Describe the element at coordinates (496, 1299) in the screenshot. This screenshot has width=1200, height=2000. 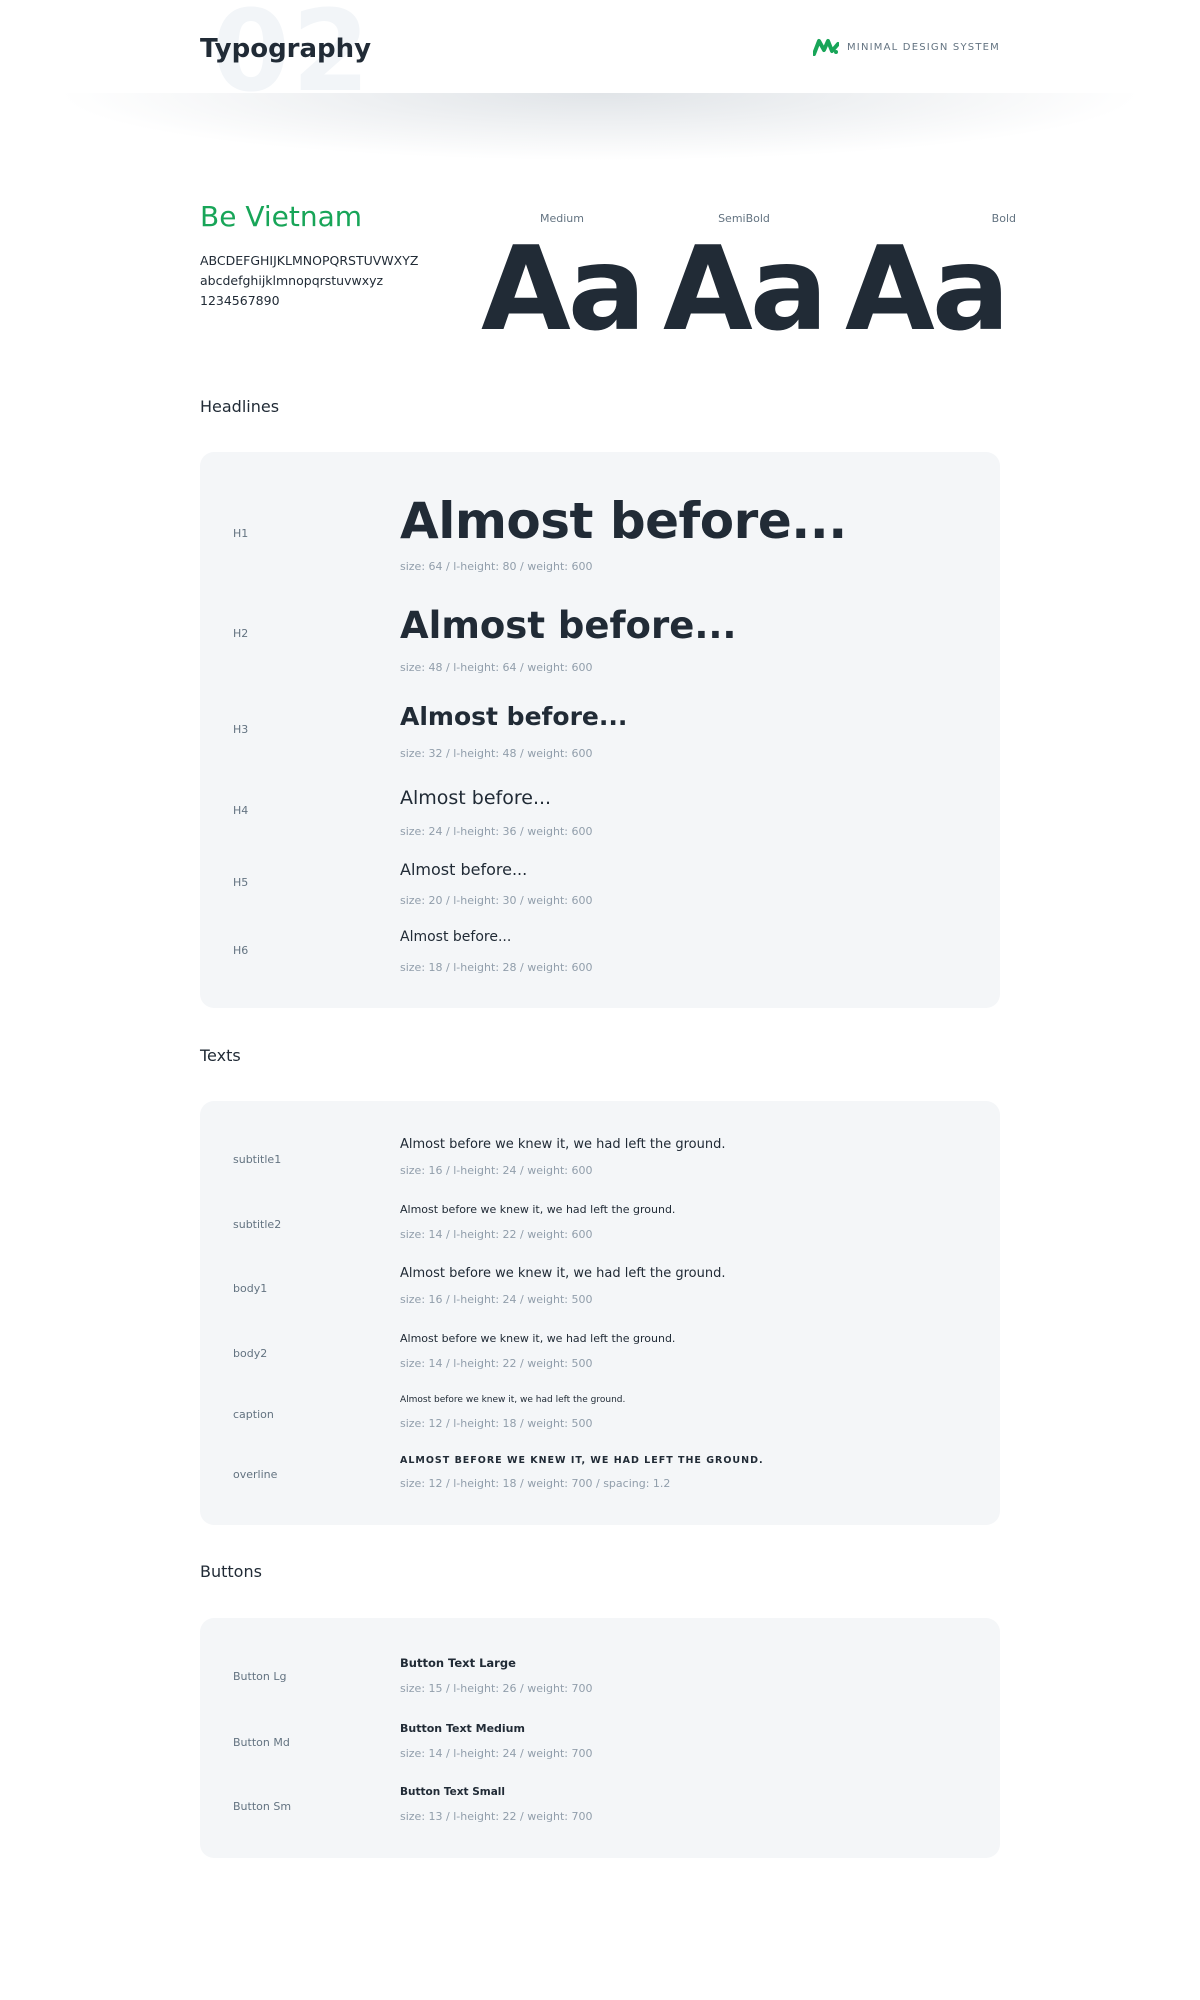
I see `style-spec: size: 16 / l-height: 24 / weight: 500` at that location.